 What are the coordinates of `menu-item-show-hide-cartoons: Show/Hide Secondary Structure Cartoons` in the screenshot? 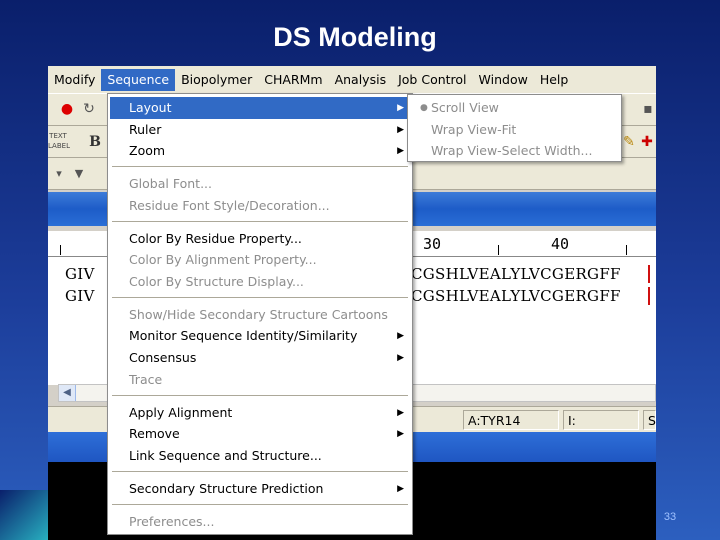 It's located at (258, 314).